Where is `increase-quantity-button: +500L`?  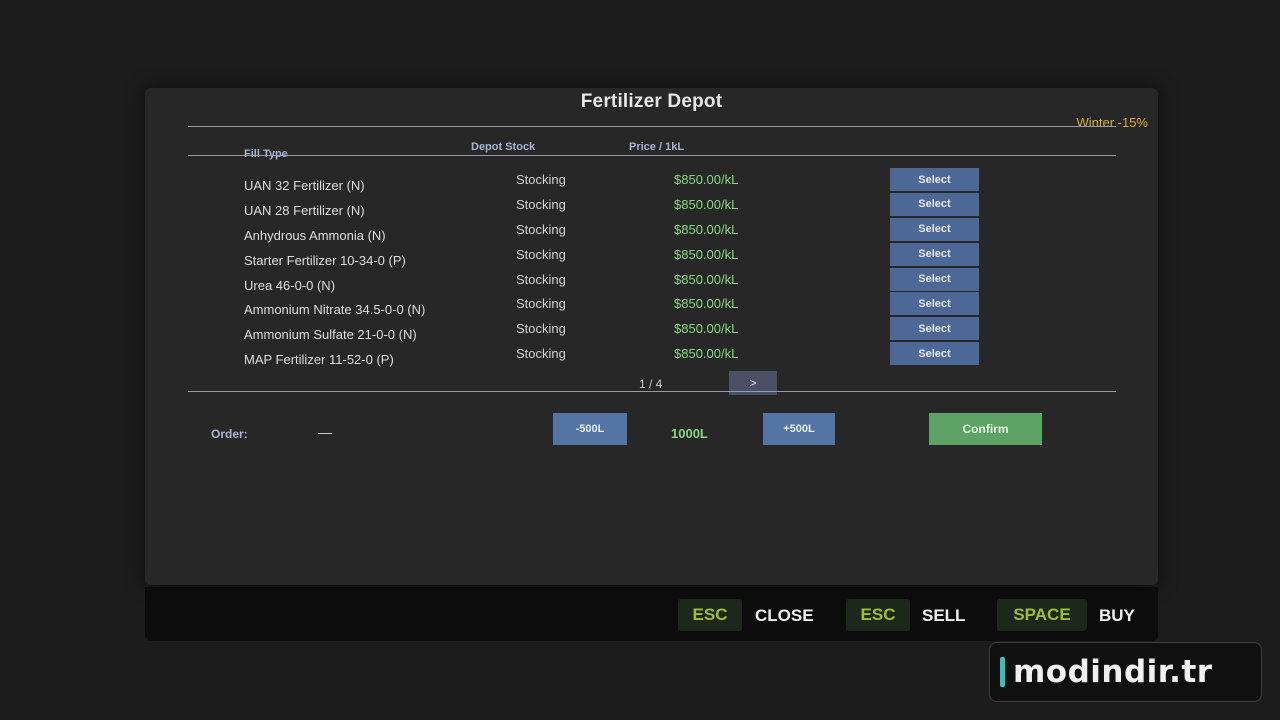
increase-quantity-button: +500L is located at coordinates (799, 429).